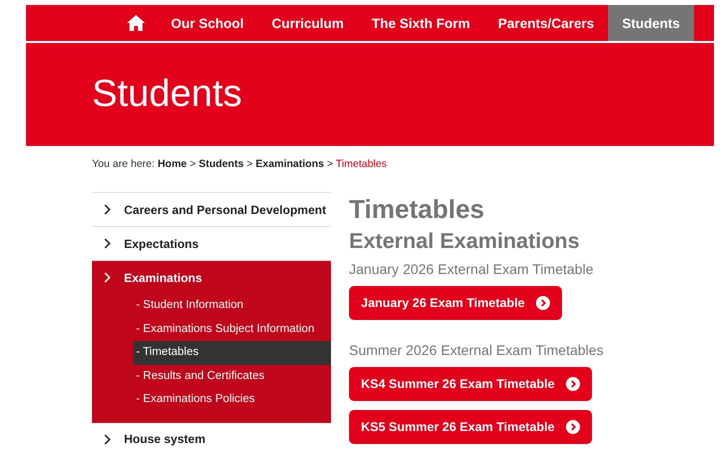  I want to click on section-title: External Examinations, so click(465, 241).